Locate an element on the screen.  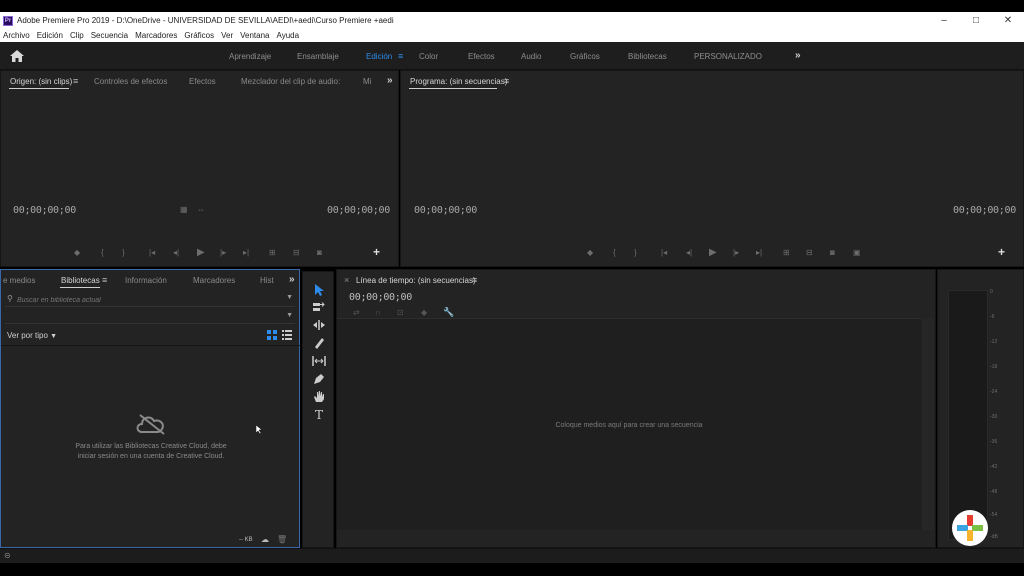
menu-marcadores: Marcadores is located at coordinates (156, 35).